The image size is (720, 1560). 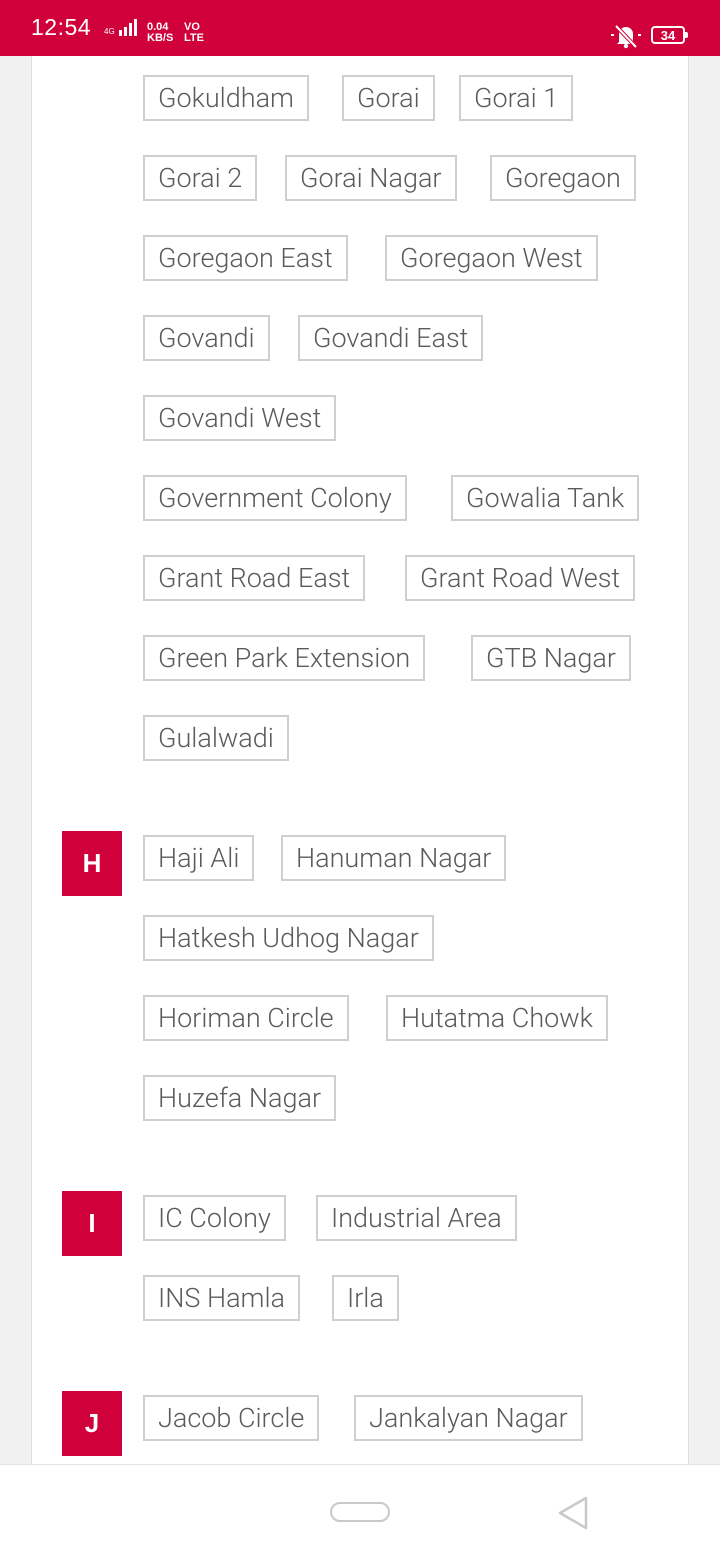 What do you see at coordinates (92, 863) in the screenshot?
I see `section-letter-h: H` at bounding box center [92, 863].